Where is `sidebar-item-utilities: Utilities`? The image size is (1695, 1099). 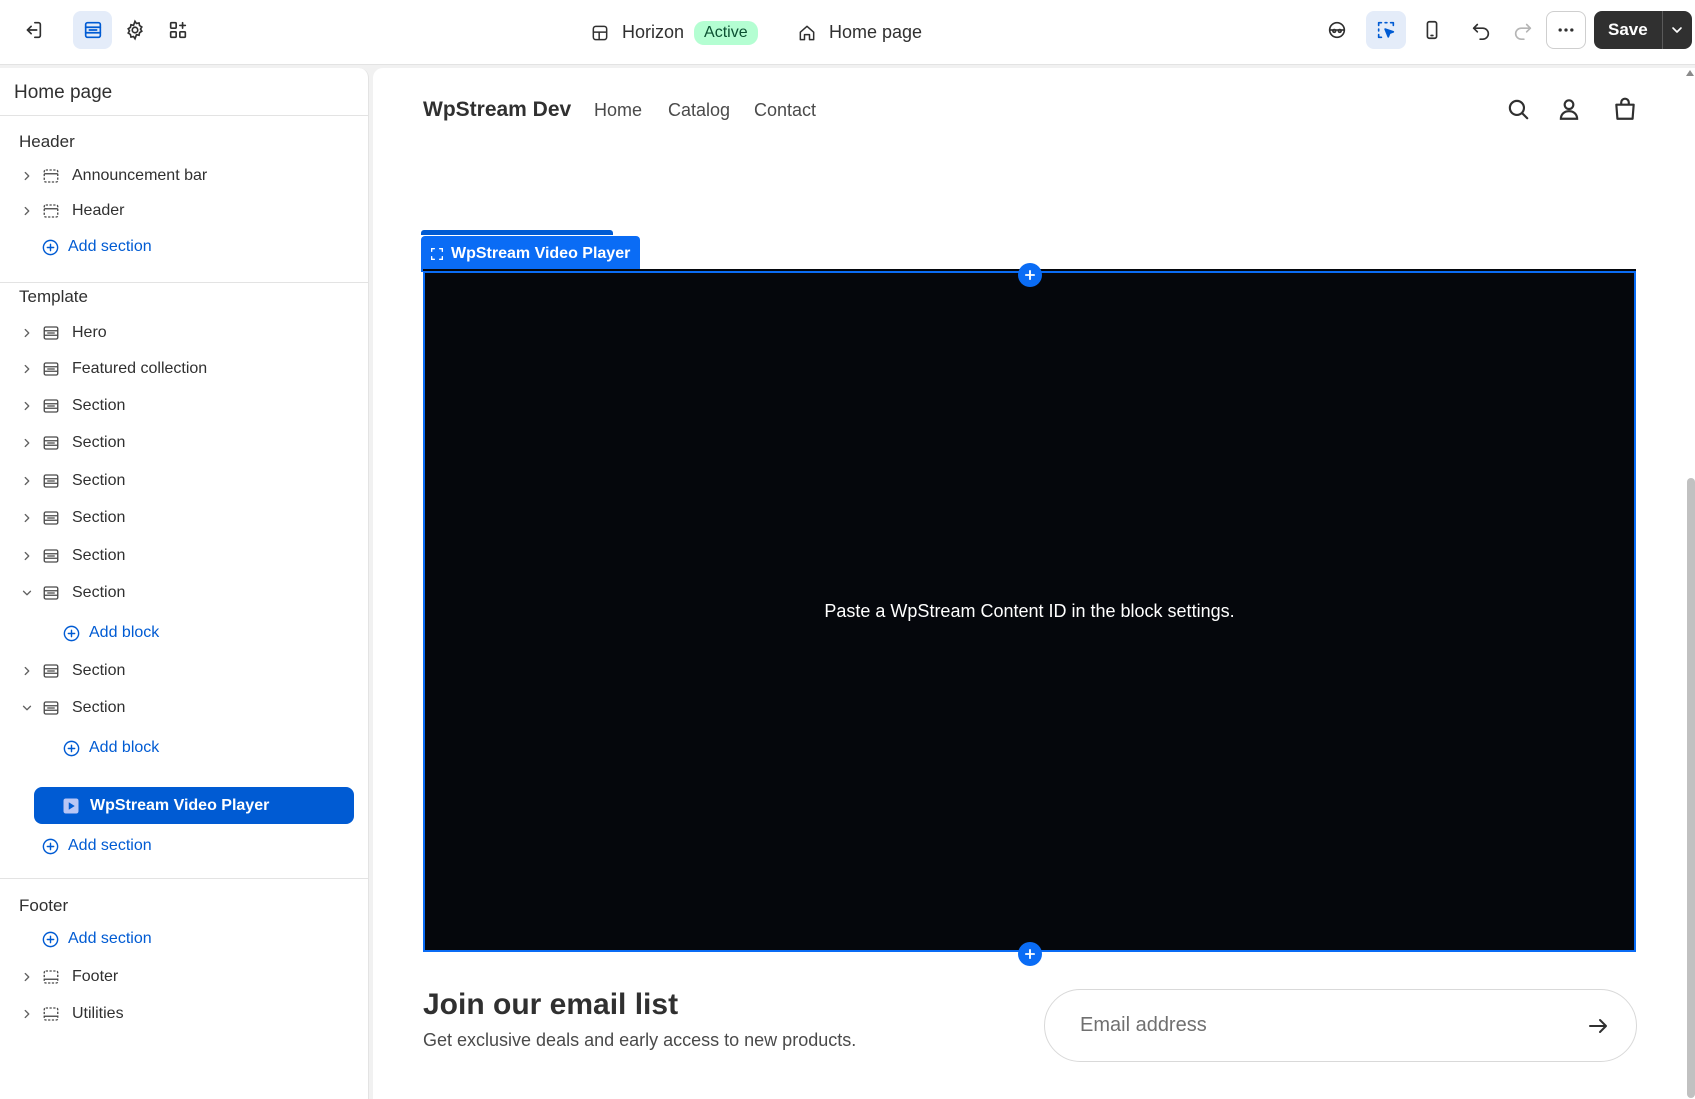
sidebar-item-utilities: Utilities is located at coordinates (72, 1014).